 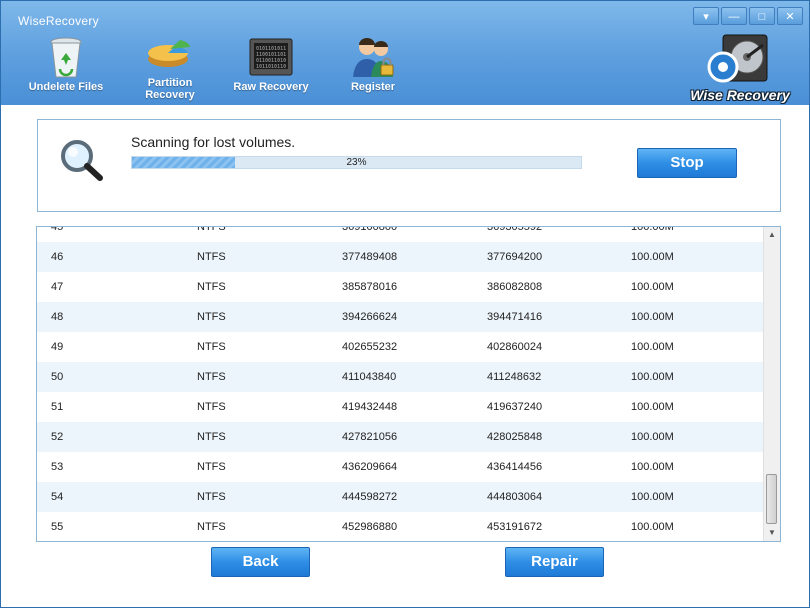 I want to click on progress-percent: 23%, so click(x=356, y=162).